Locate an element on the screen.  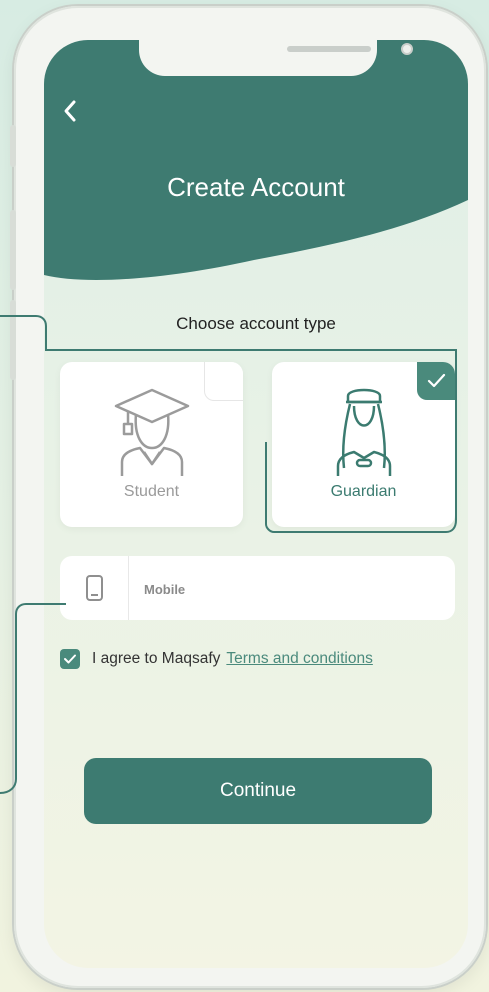
camera-dot is located at coordinates (407, 49).